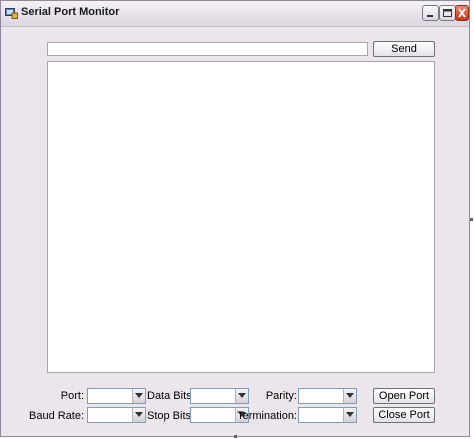 This screenshot has height=439, width=474. Describe the element at coordinates (116, 415) in the screenshot. I see `baud-rate-select` at that location.